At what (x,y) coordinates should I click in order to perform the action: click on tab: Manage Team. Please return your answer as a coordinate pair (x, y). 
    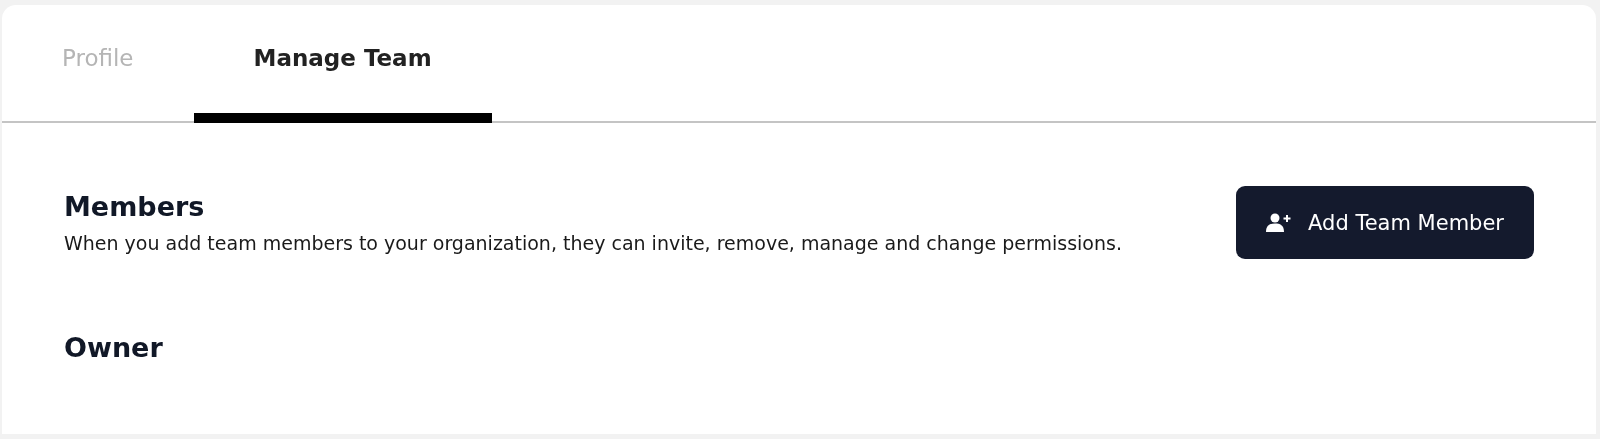
    Looking at the image, I should click on (342, 63).